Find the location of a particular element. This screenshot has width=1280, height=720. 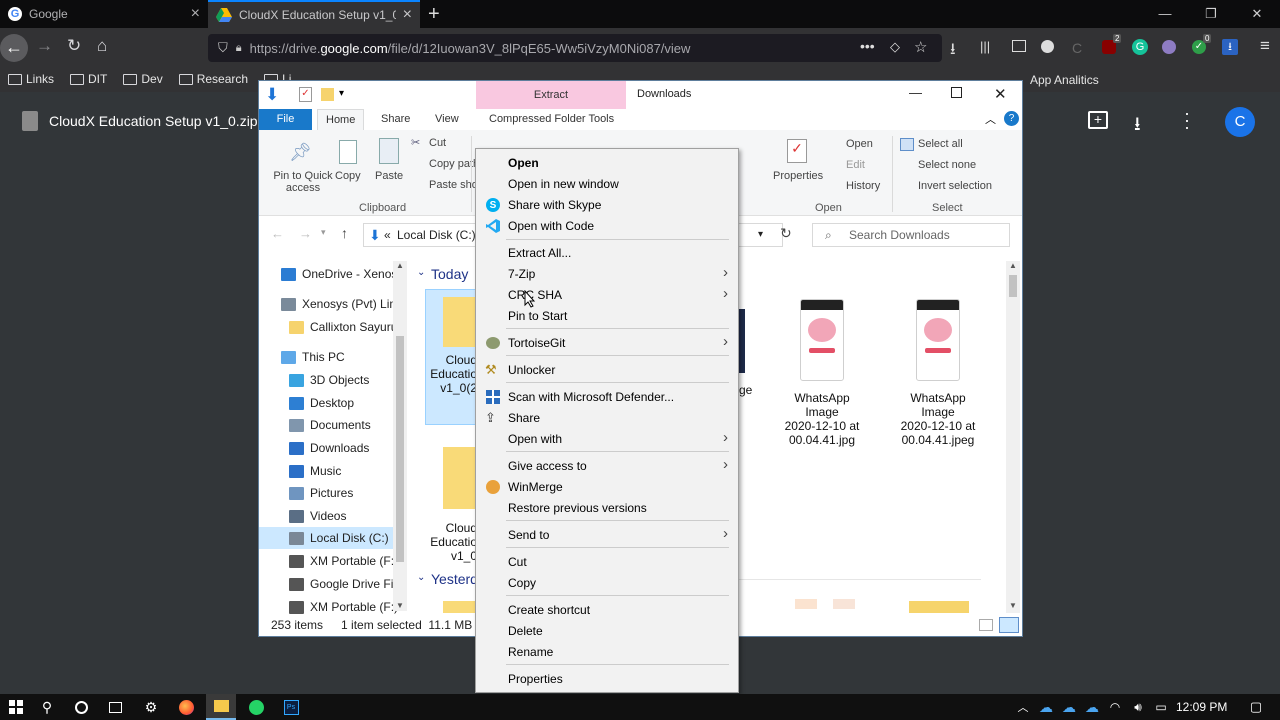

back-icon: ← is located at coordinates (277, 233).